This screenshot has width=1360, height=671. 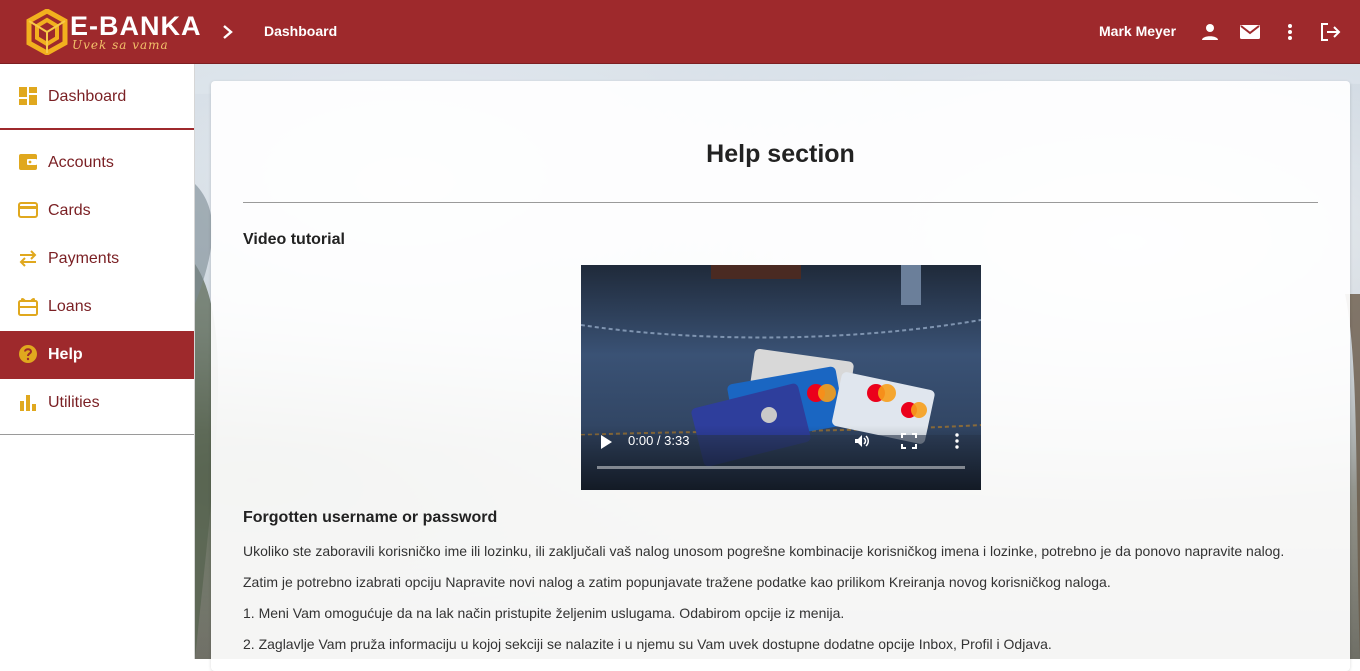 I want to click on more-vert-icon, so click(x=1290, y=32).